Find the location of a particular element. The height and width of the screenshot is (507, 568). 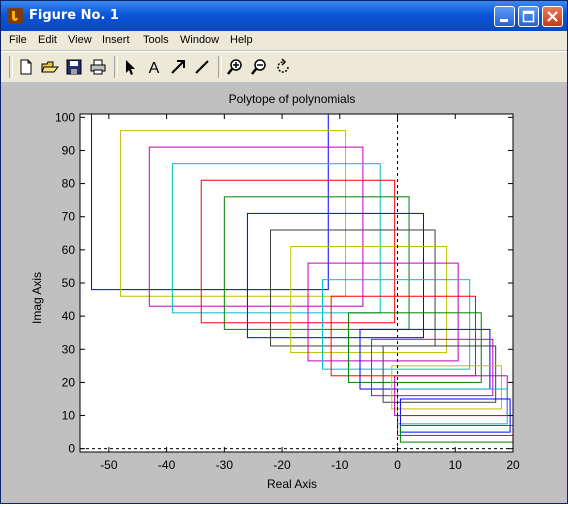

print-icon is located at coordinates (98, 67).